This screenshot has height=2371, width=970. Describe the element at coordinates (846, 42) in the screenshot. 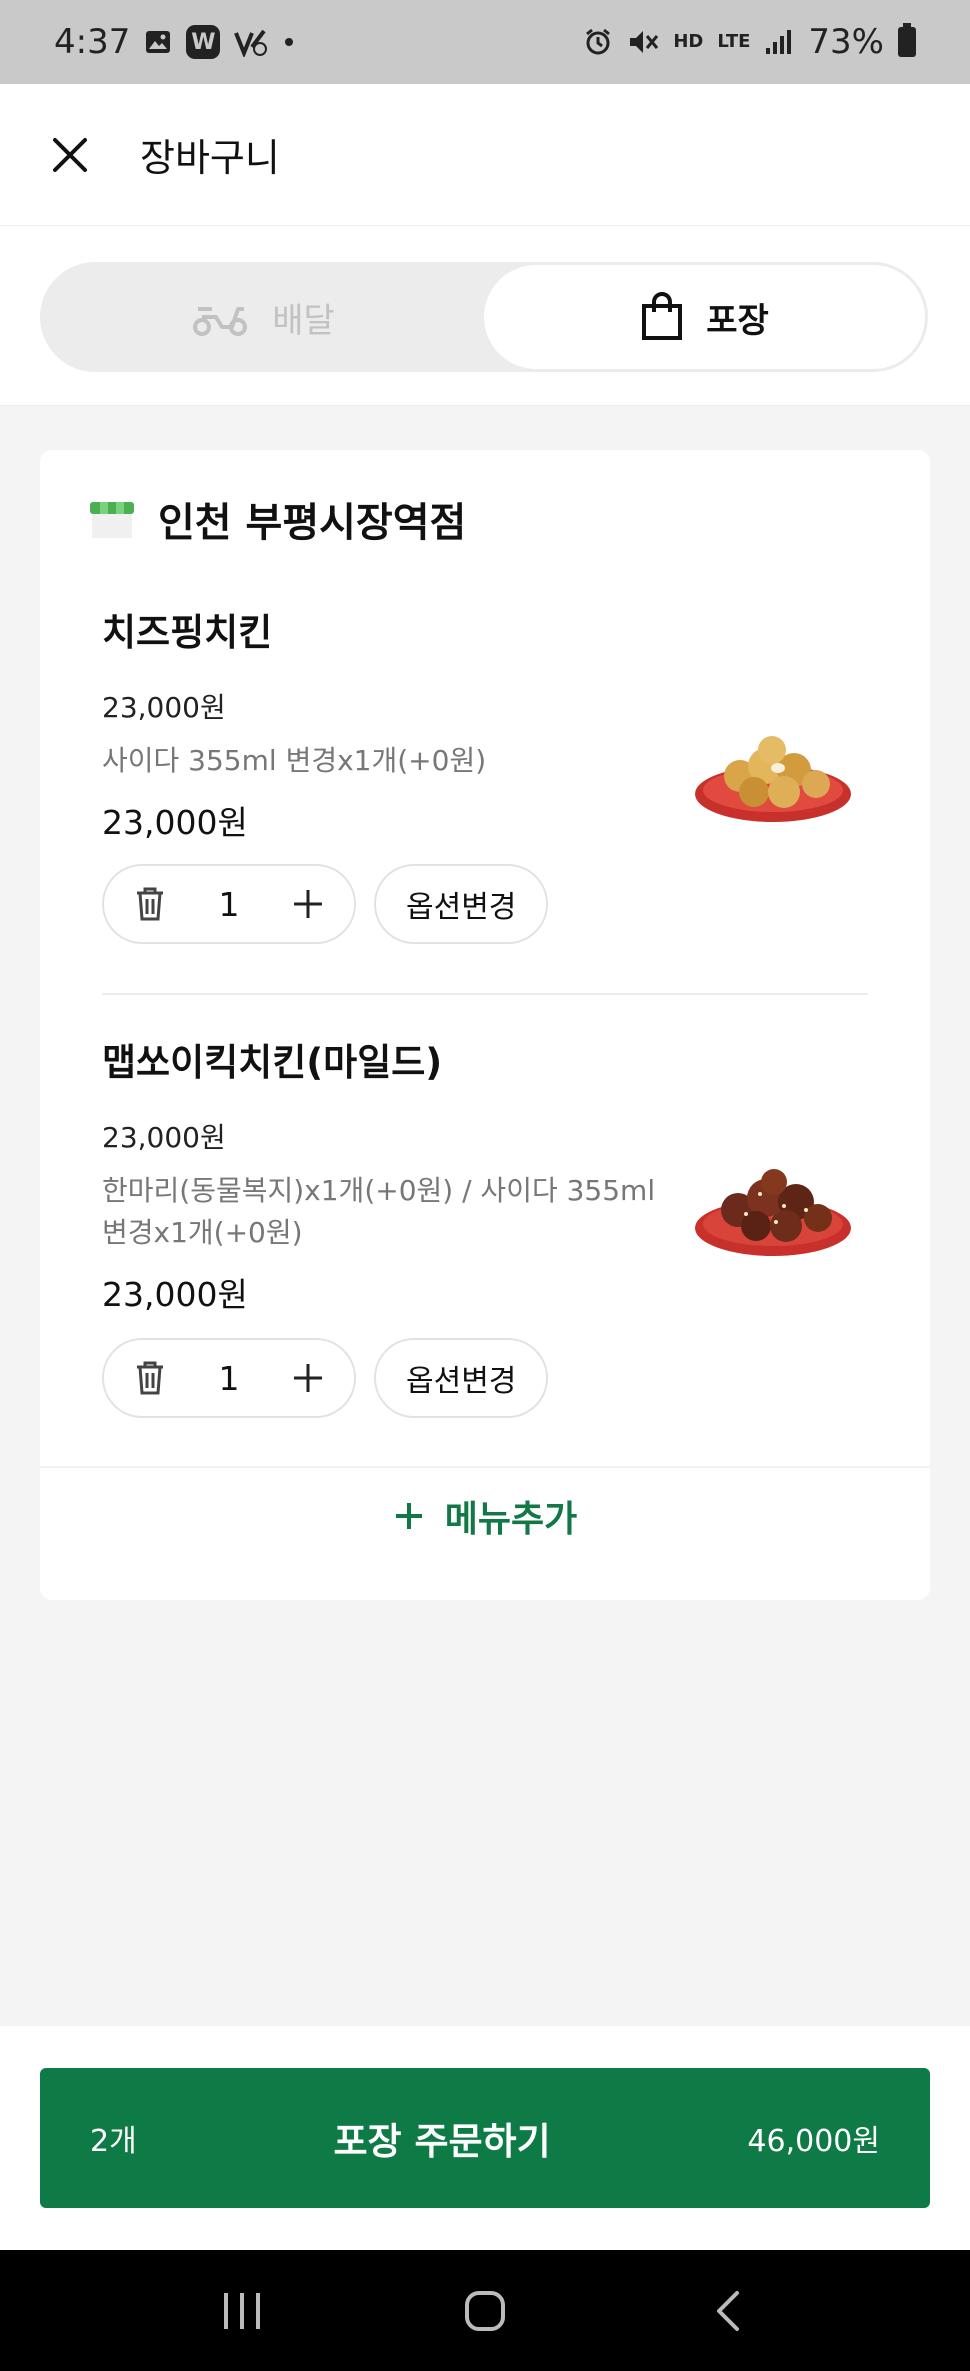

I see `battery-percent: 73%` at that location.